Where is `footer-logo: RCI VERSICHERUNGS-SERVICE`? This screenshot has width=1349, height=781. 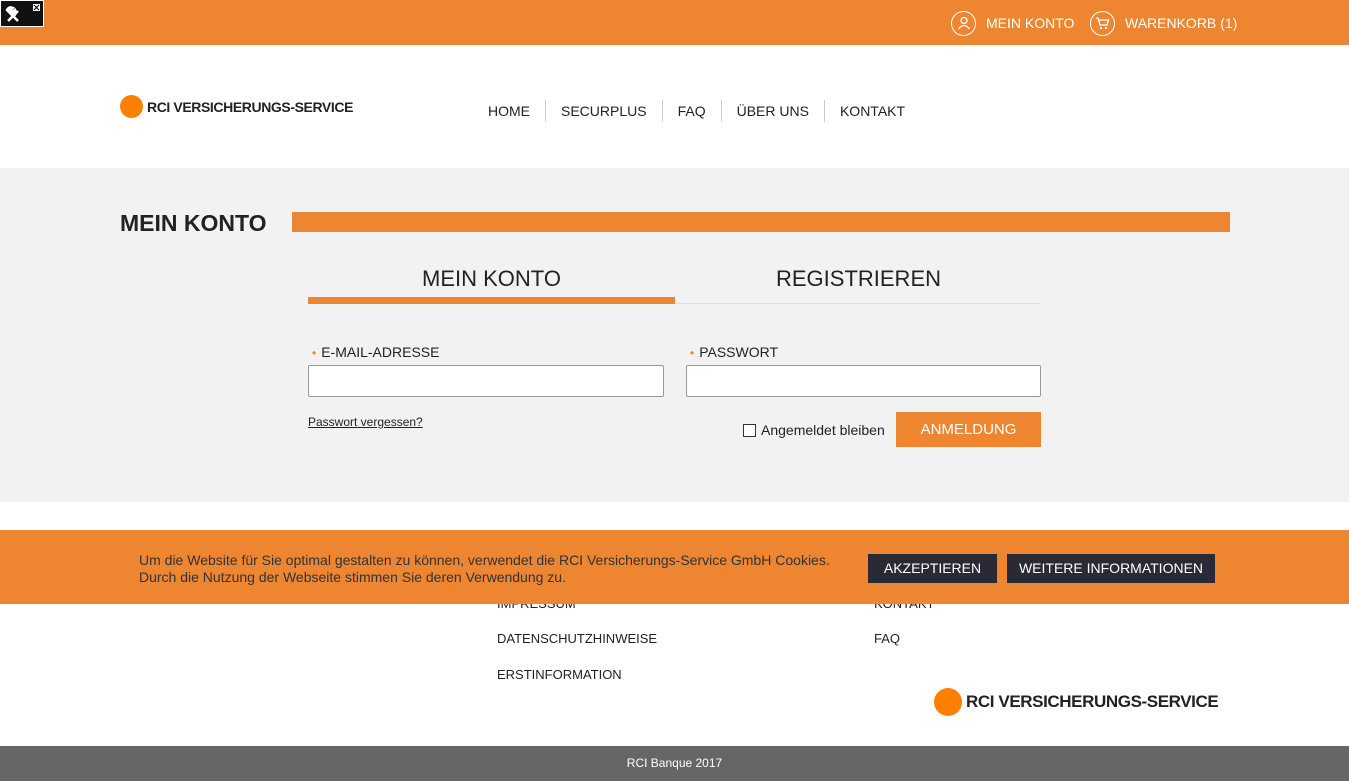 footer-logo: RCI VERSICHERUNGS-SERVICE is located at coordinates (1076, 702).